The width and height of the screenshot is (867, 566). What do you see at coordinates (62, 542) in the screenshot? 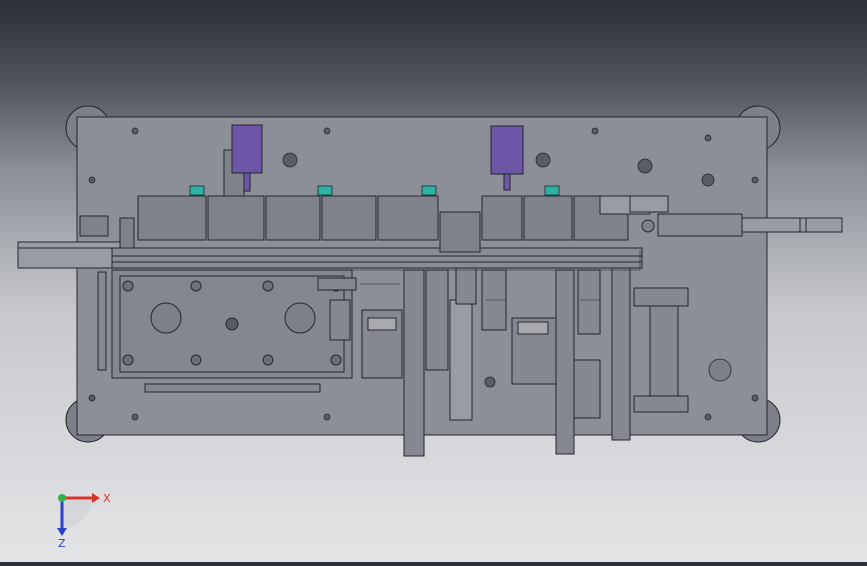
I see `z-axis-label: Z` at bounding box center [62, 542].